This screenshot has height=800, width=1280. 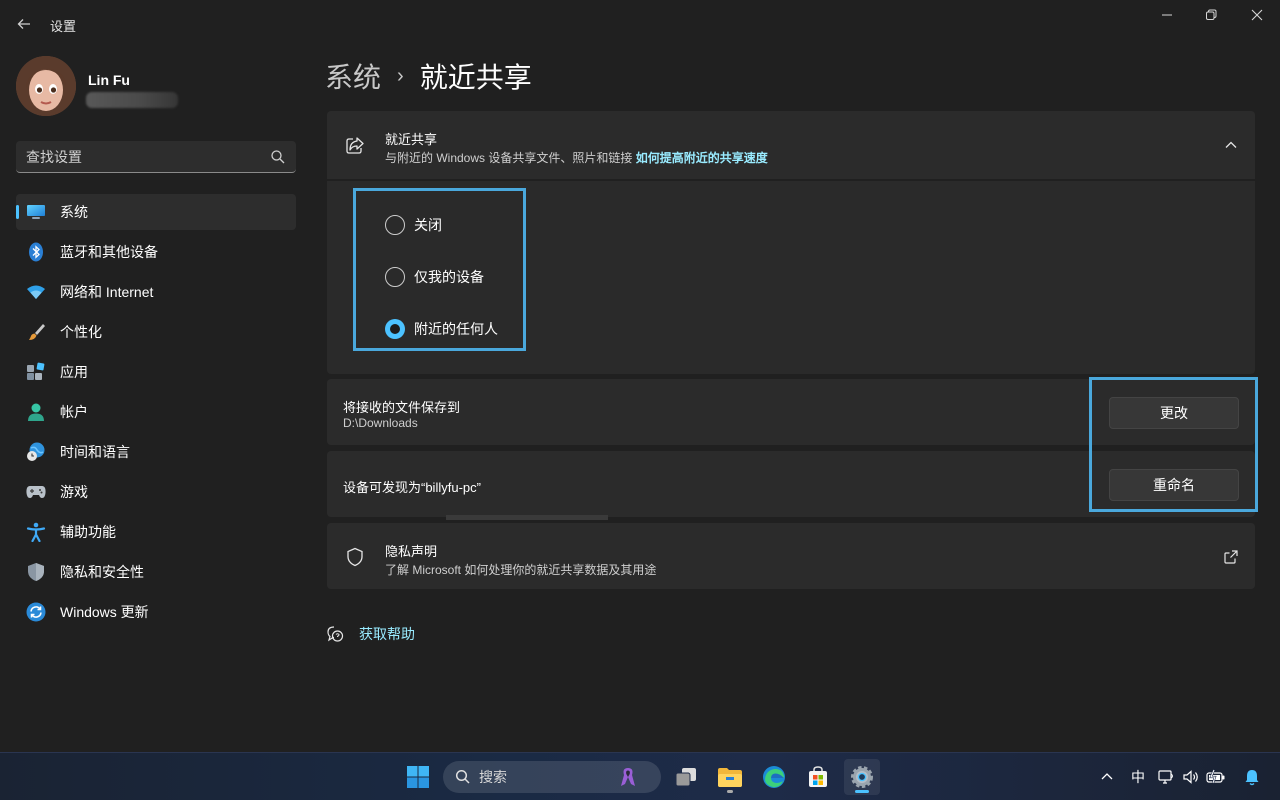 What do you see at coordinates (413, 225) in the screenshot?
I see `radio-option-off: 关闭` at bounding box center [413, 225].